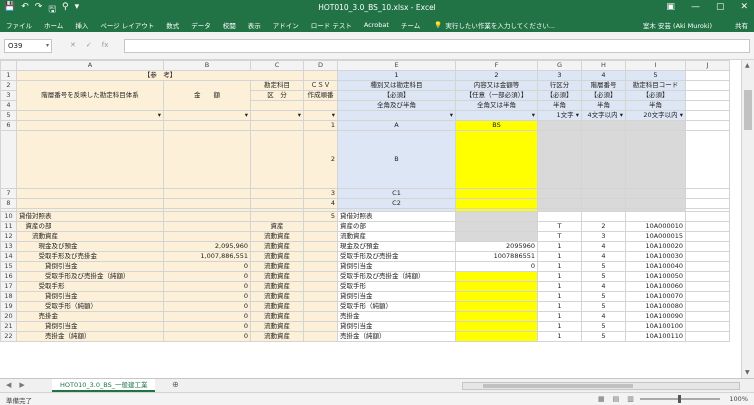 This screenshot has width=754, height=405. What do you see at coordinates (207, 246) in the screenshot?
I see `amount: 2,095,960` at bounding box center [207, 246].